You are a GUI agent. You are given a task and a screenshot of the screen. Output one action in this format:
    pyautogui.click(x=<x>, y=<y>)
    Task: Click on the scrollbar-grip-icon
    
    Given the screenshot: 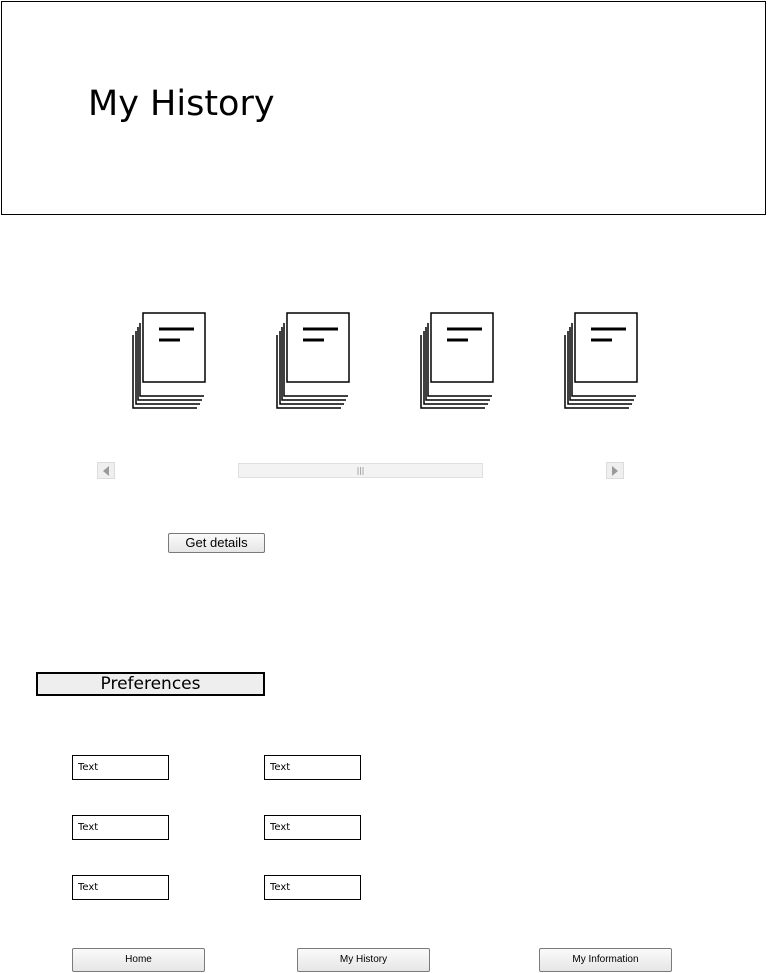 What is the action you would take?
    pyautogui.click(x=360, y=471)
    